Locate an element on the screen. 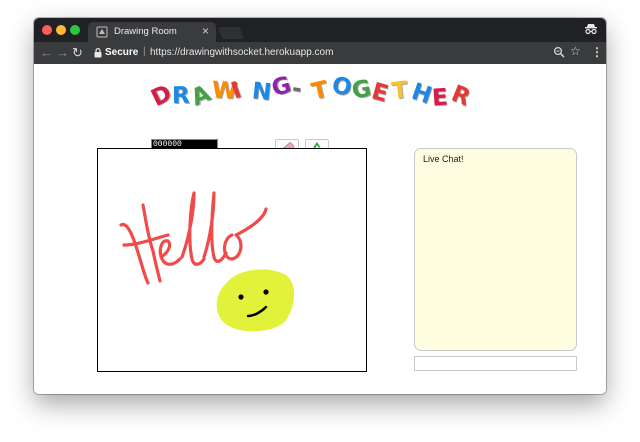  browser-menu-icon: ⋮ is located at coordinates (597, 52).